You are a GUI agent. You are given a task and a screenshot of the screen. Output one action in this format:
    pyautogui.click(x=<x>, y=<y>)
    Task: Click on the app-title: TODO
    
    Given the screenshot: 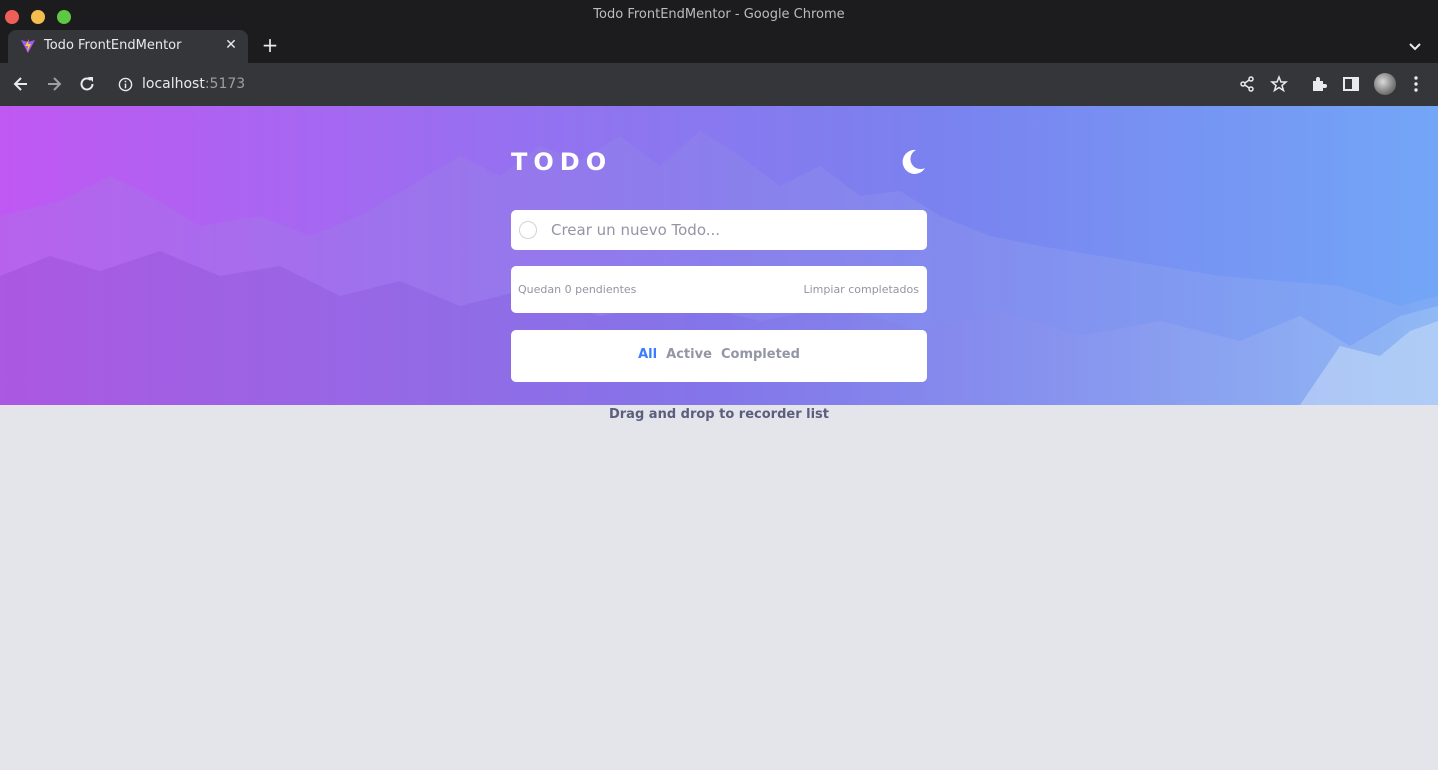 What is the action you would take?
    pyautogui.click(x=562, y=162)
    